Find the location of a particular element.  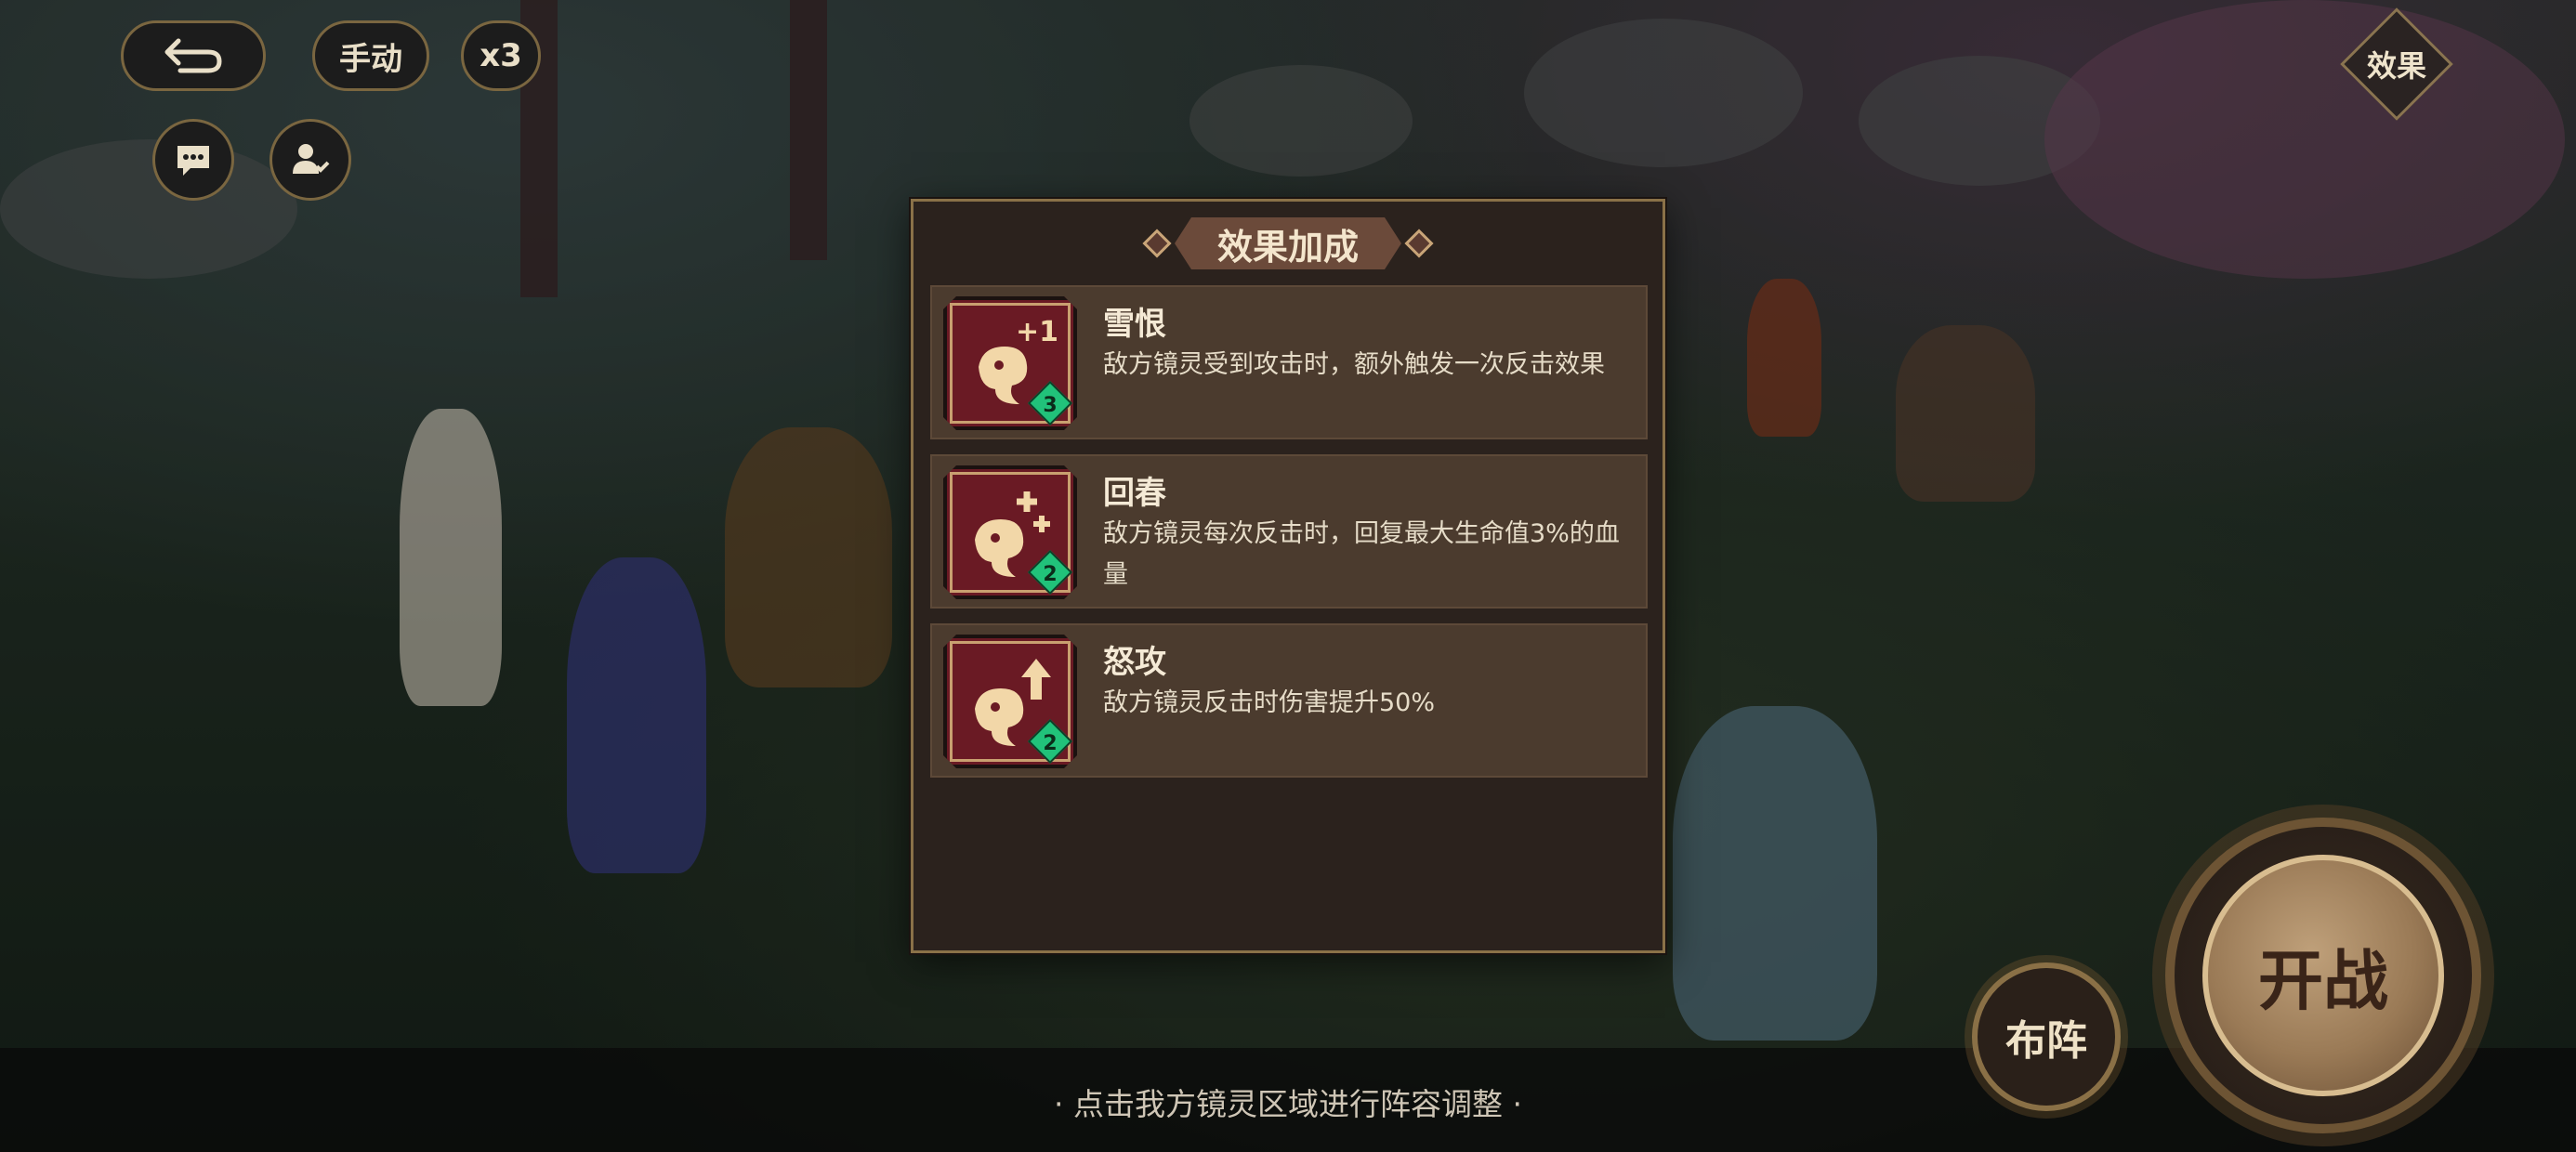

manual-mode-button: 手动 is located at coordinates (370, 55).